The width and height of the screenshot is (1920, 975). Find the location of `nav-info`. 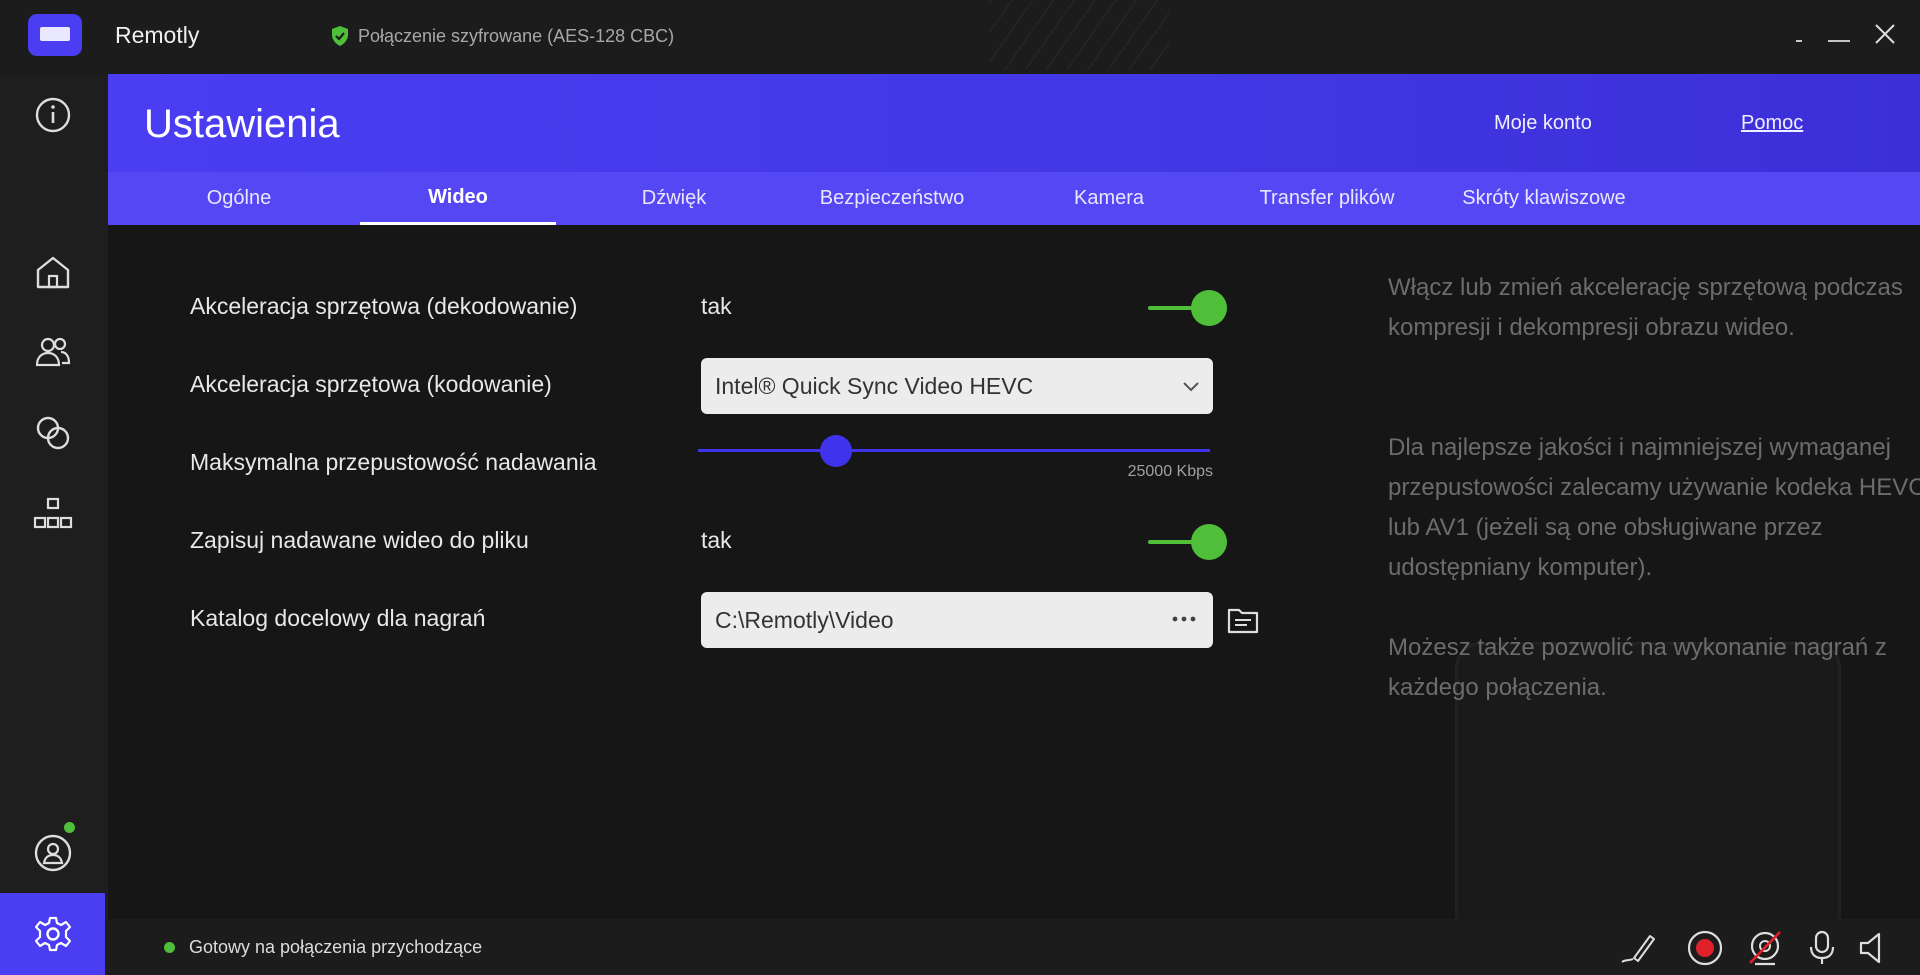

nav-info is located at coordinates (52, 115).